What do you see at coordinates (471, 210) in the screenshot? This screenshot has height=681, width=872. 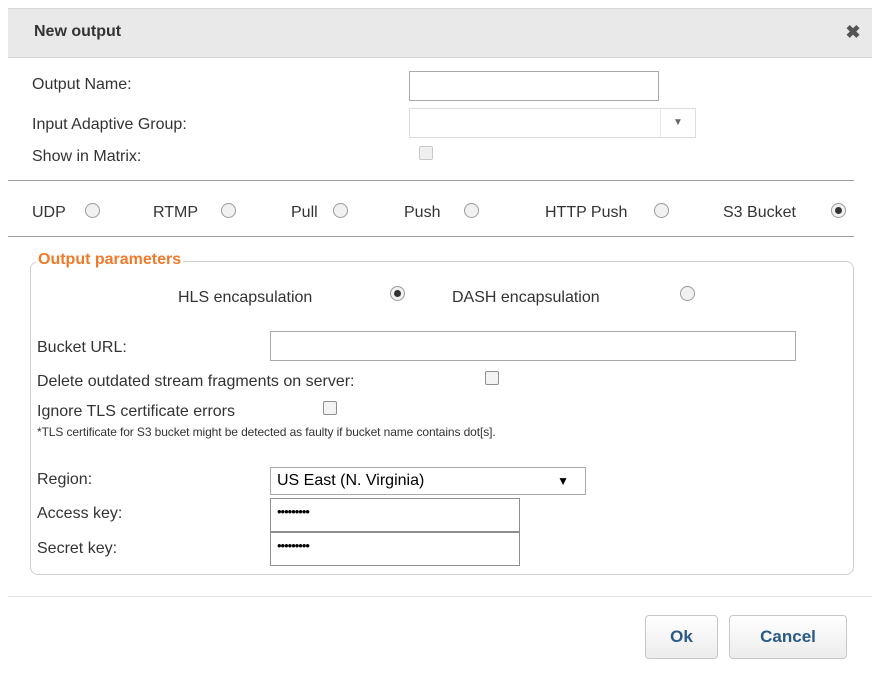 I see `radio-push` at bounding box center [471, 210].